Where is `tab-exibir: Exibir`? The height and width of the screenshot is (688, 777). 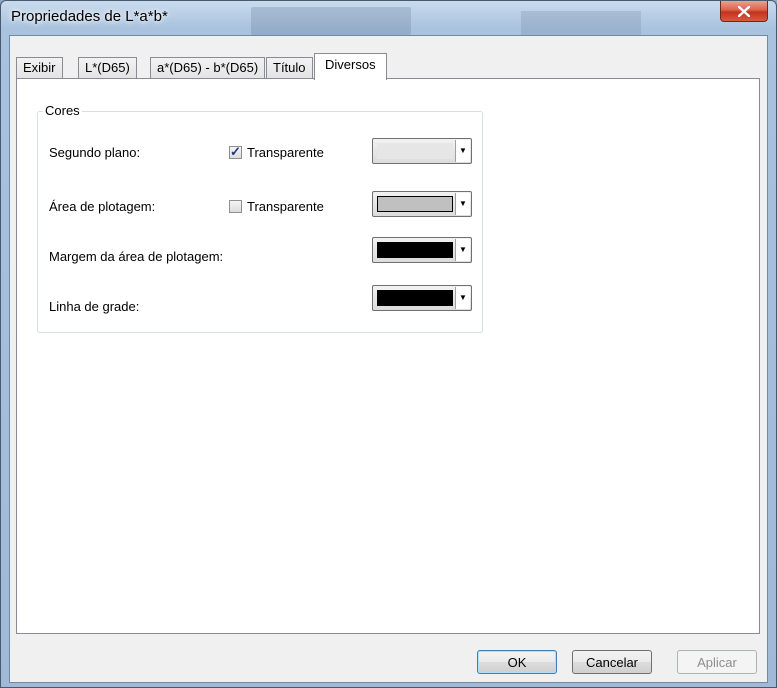
tab-exibir: Exibir is located at coordinates (39, 68).